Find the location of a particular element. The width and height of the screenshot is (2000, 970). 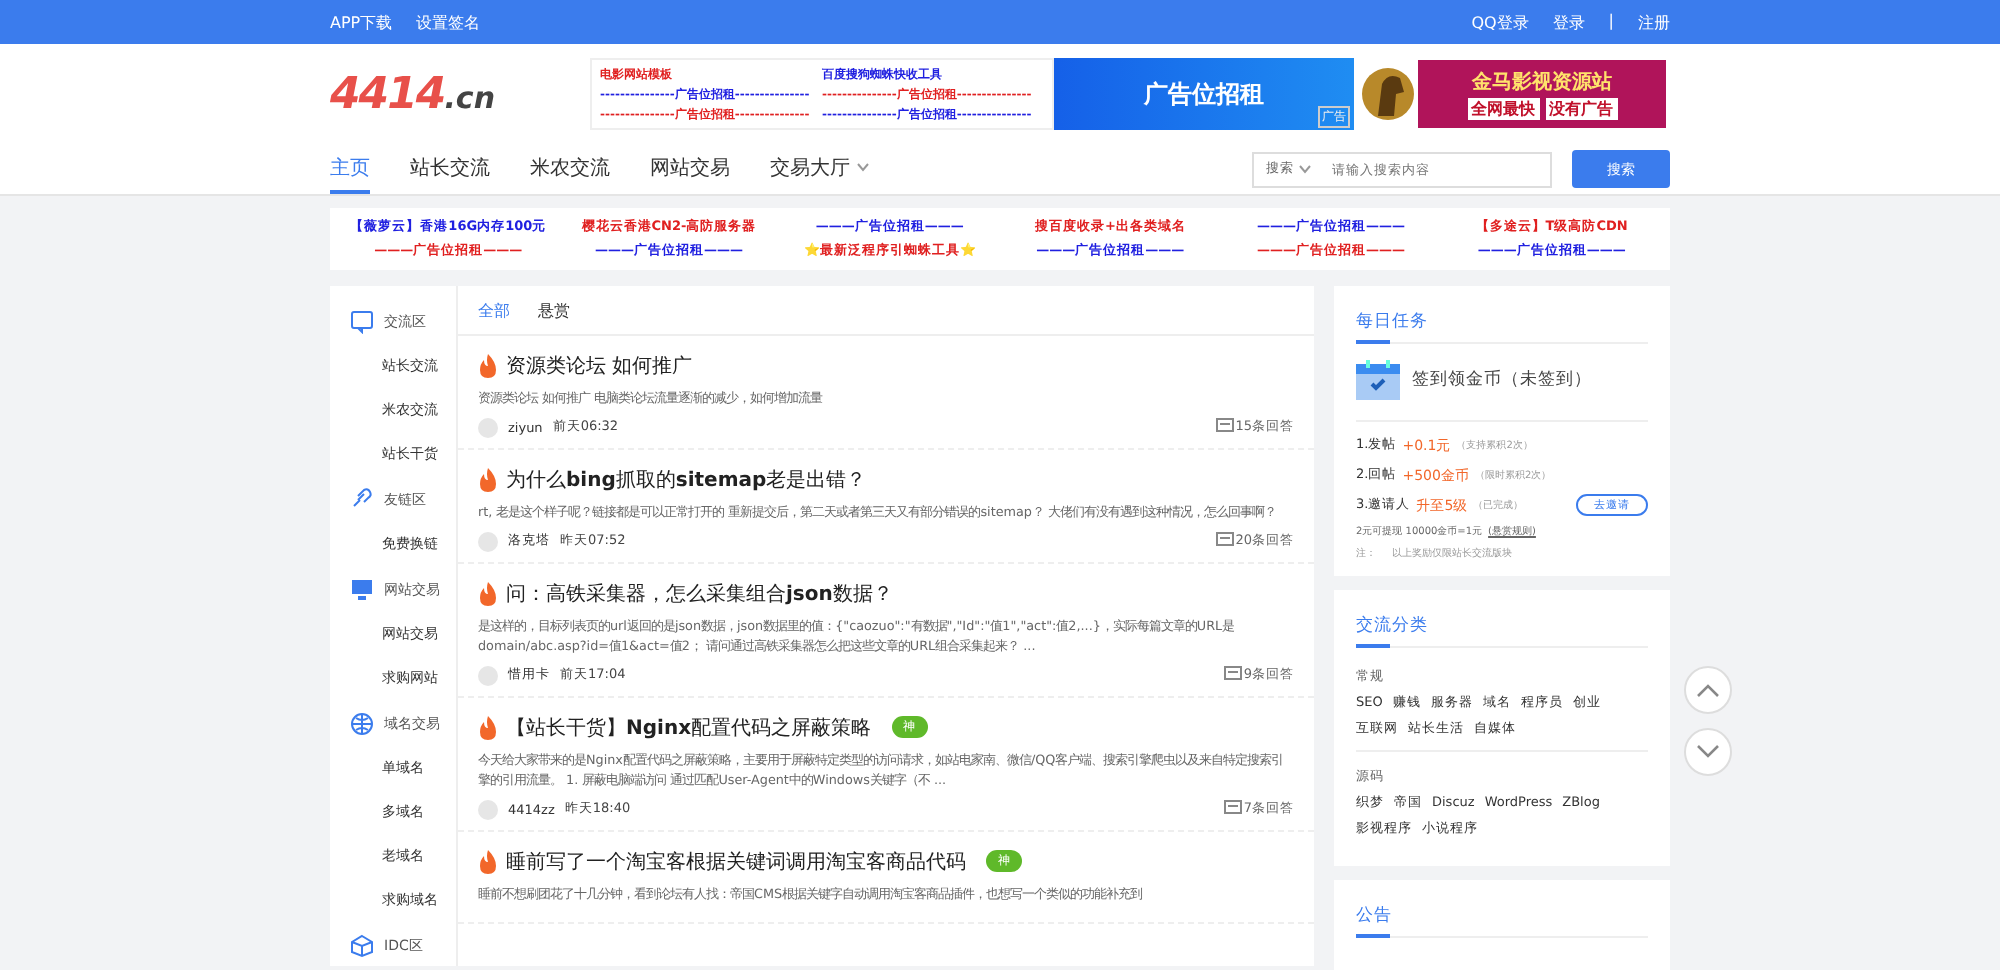

top-link: 注册 is located at coordinates (1654, 22).